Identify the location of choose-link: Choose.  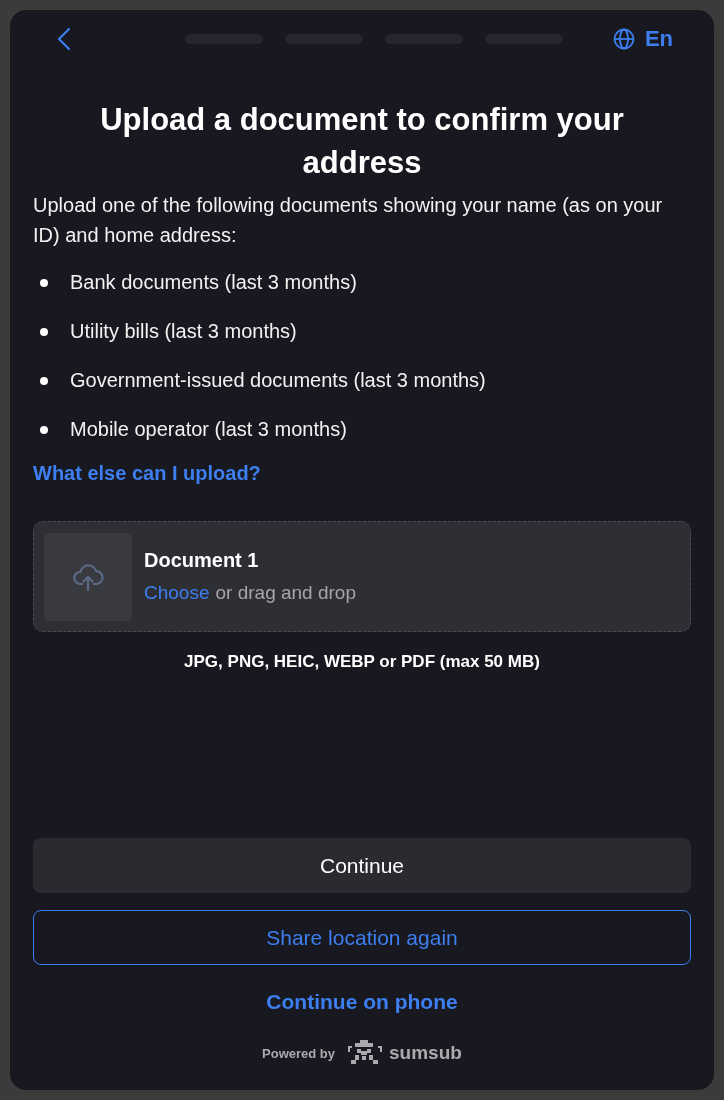
(177, 593).